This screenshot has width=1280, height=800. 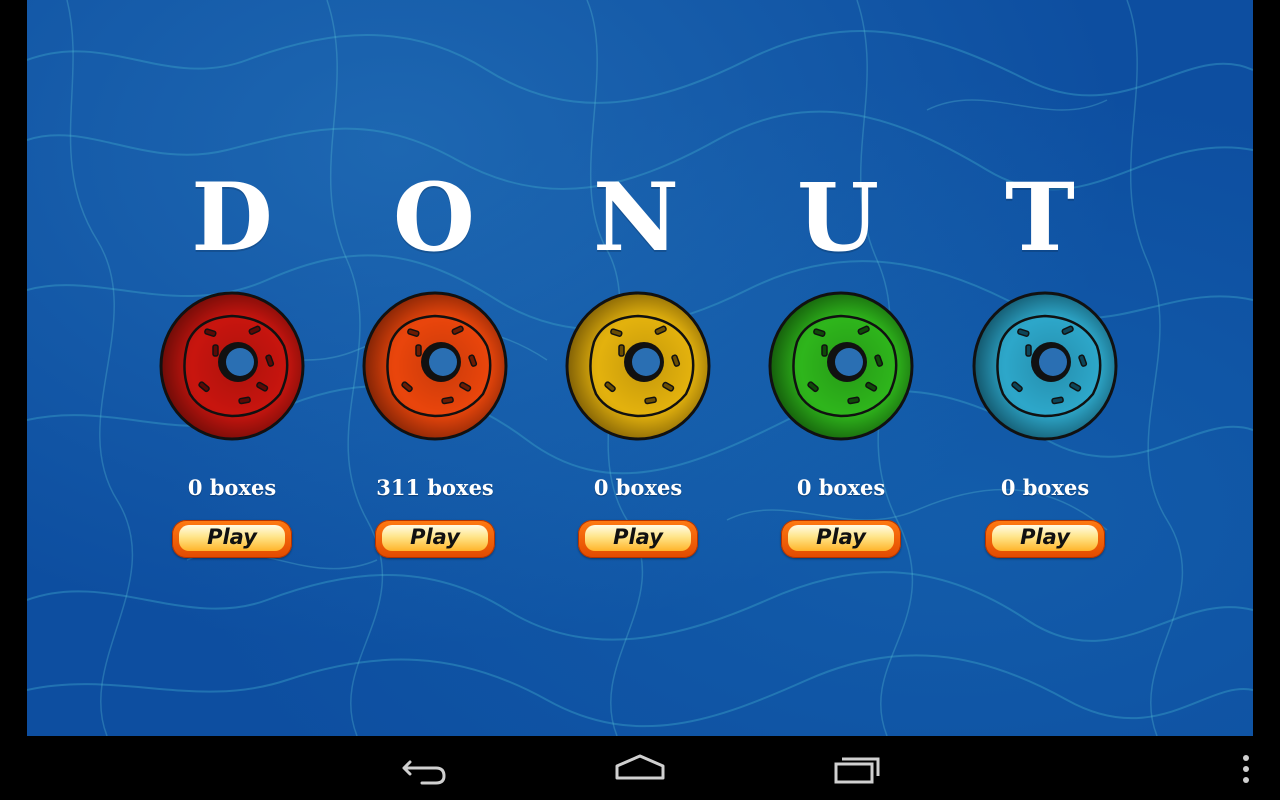 What do you see at coordinates (434, 218) in the screenshot?
I see `title-letter-o: O` at bounding box center [434, 218].